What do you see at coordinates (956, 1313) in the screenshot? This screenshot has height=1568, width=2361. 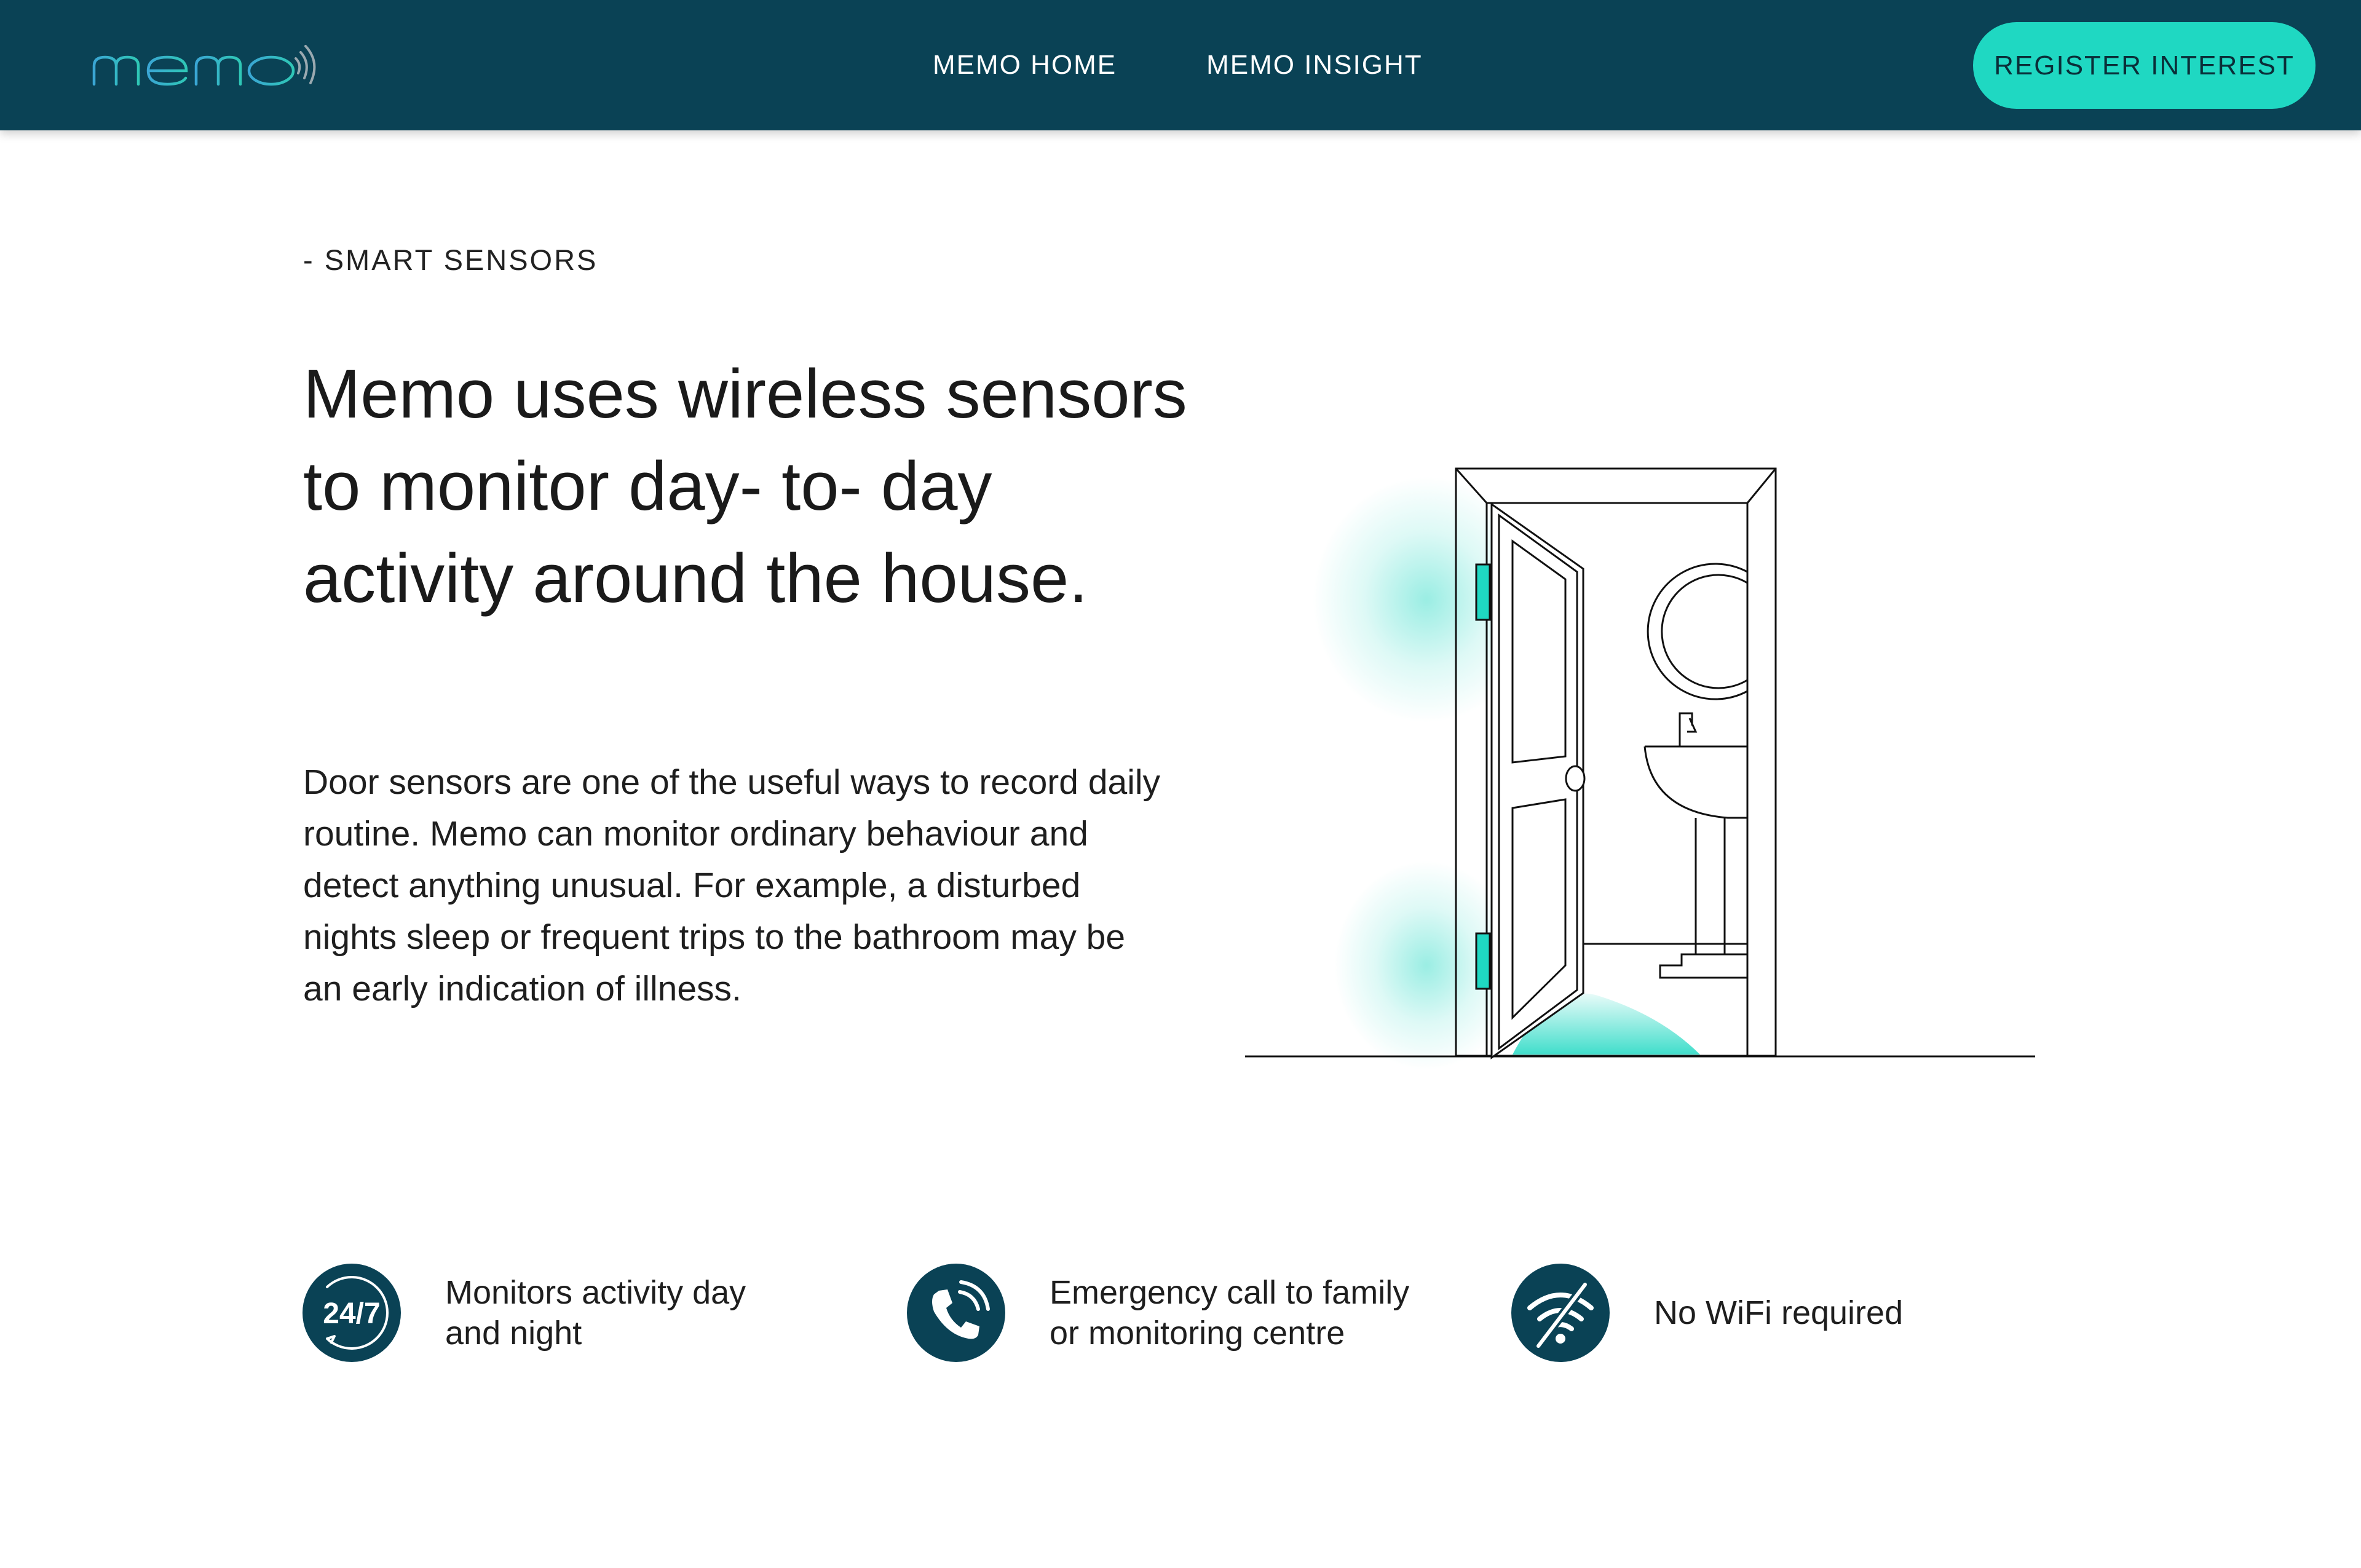 I see `phone-call-icon` at bounding box center [956, 1313].